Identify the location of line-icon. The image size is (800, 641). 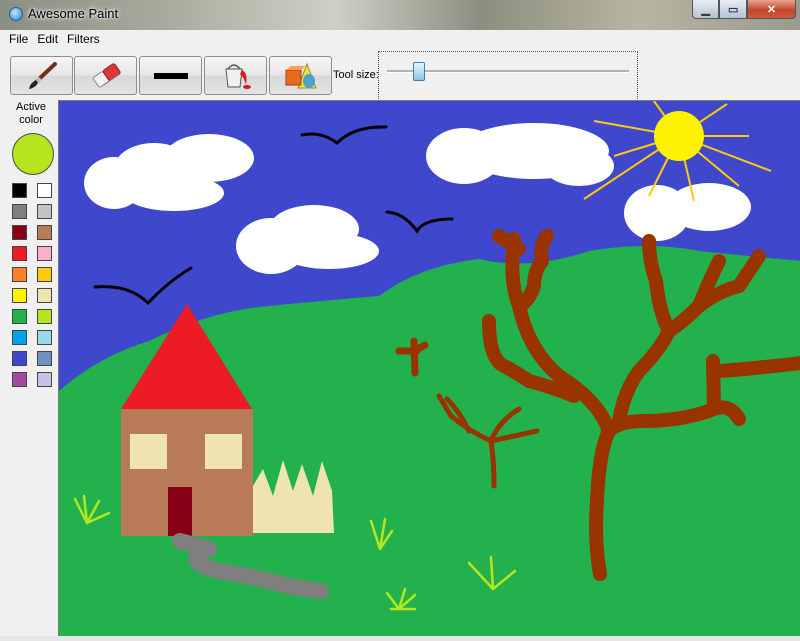
(170, 75).